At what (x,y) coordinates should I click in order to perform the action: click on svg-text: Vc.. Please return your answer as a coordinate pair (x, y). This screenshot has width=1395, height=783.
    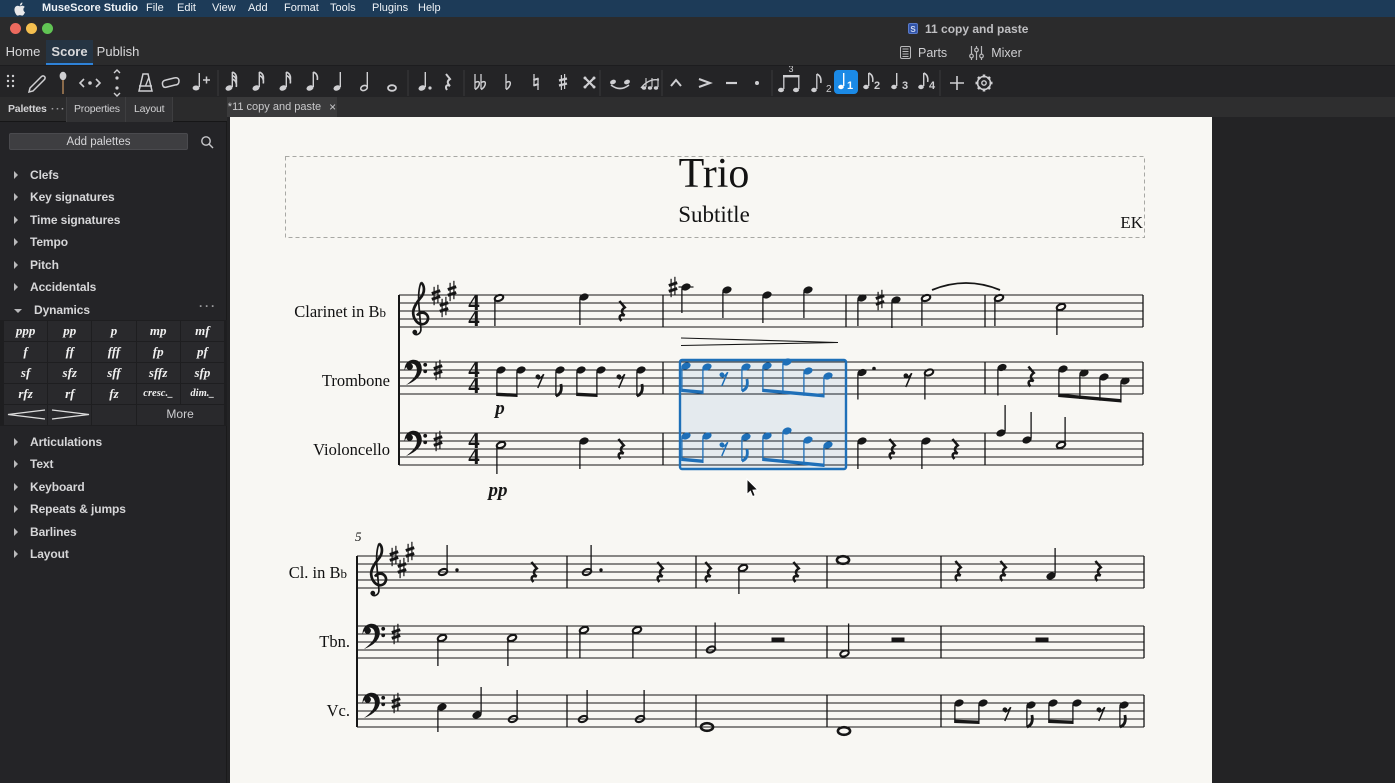
    Looking at the image, I should click on (338, 710).